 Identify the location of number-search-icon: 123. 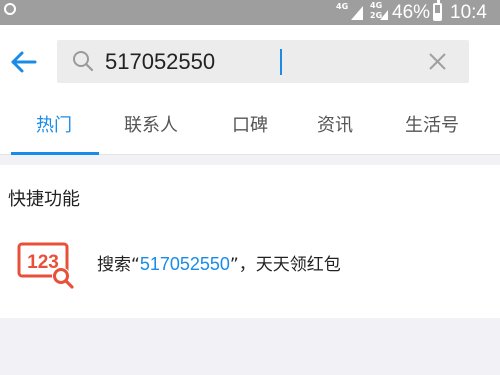
(45, 265).